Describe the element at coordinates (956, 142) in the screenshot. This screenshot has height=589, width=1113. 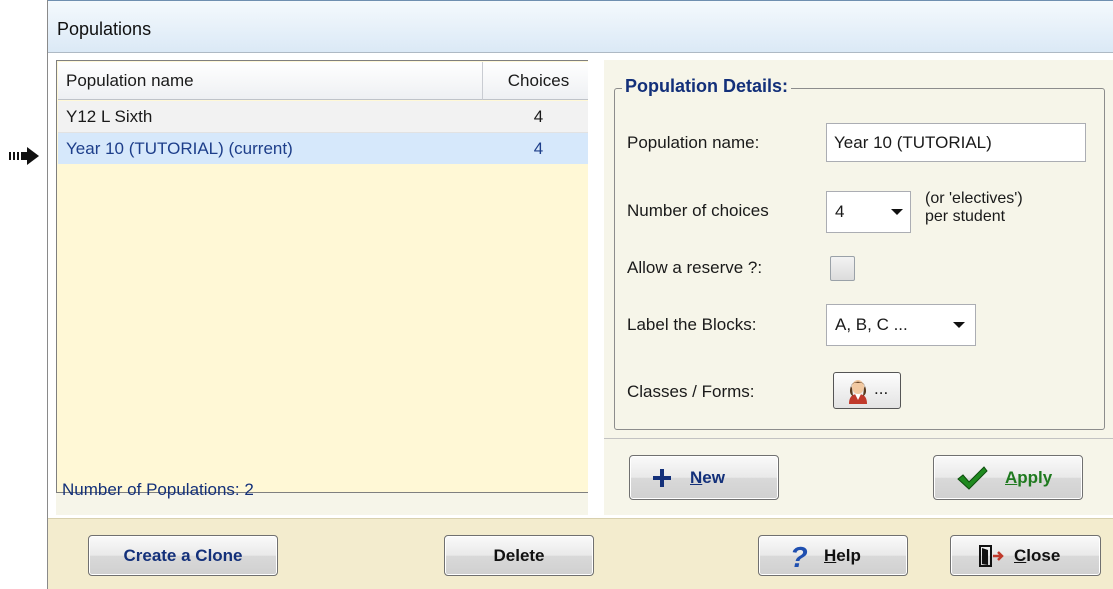
I see `population-name-input: Year 10 (TUTORIAL)` at that location.